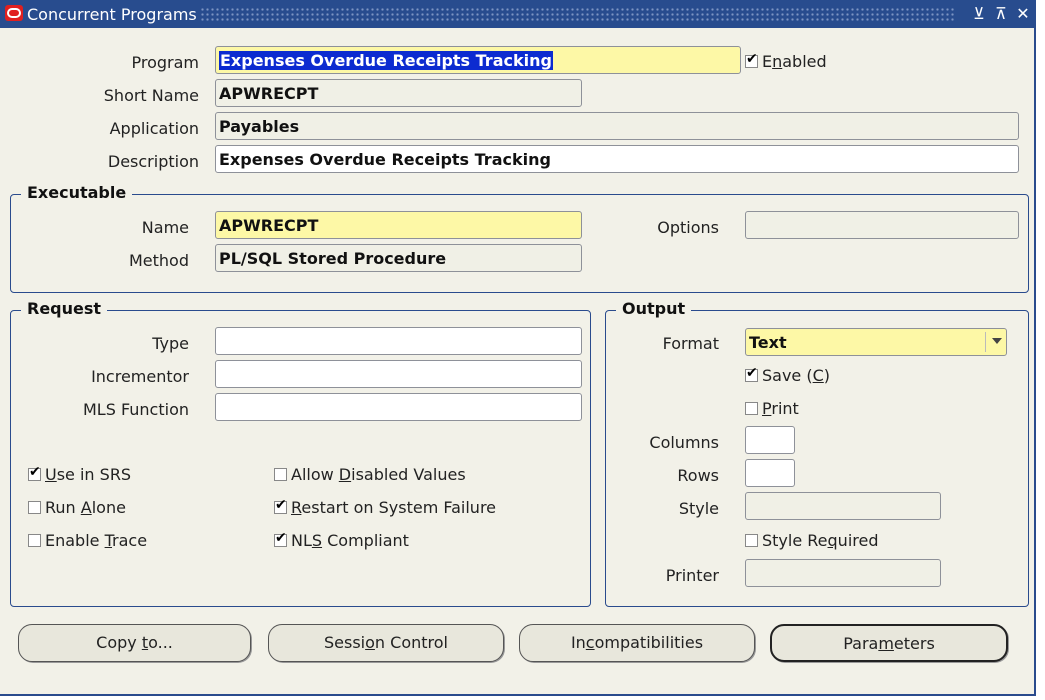  I want to click on application-label: Application, so click(154, 128).